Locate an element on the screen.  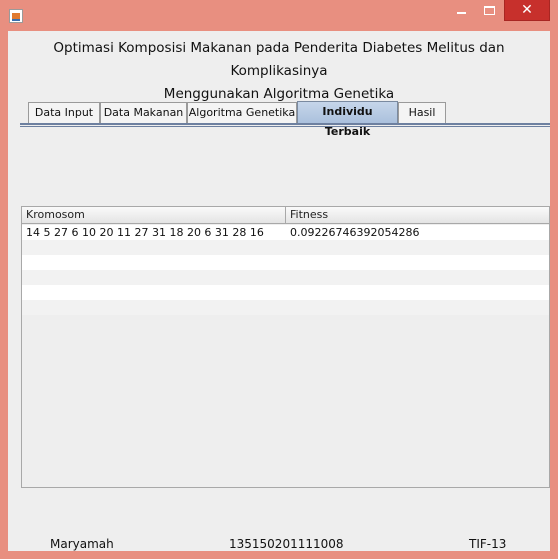
tab-algoritma-genetika: Algoritma Genetika is located at coordinates (242, 113).